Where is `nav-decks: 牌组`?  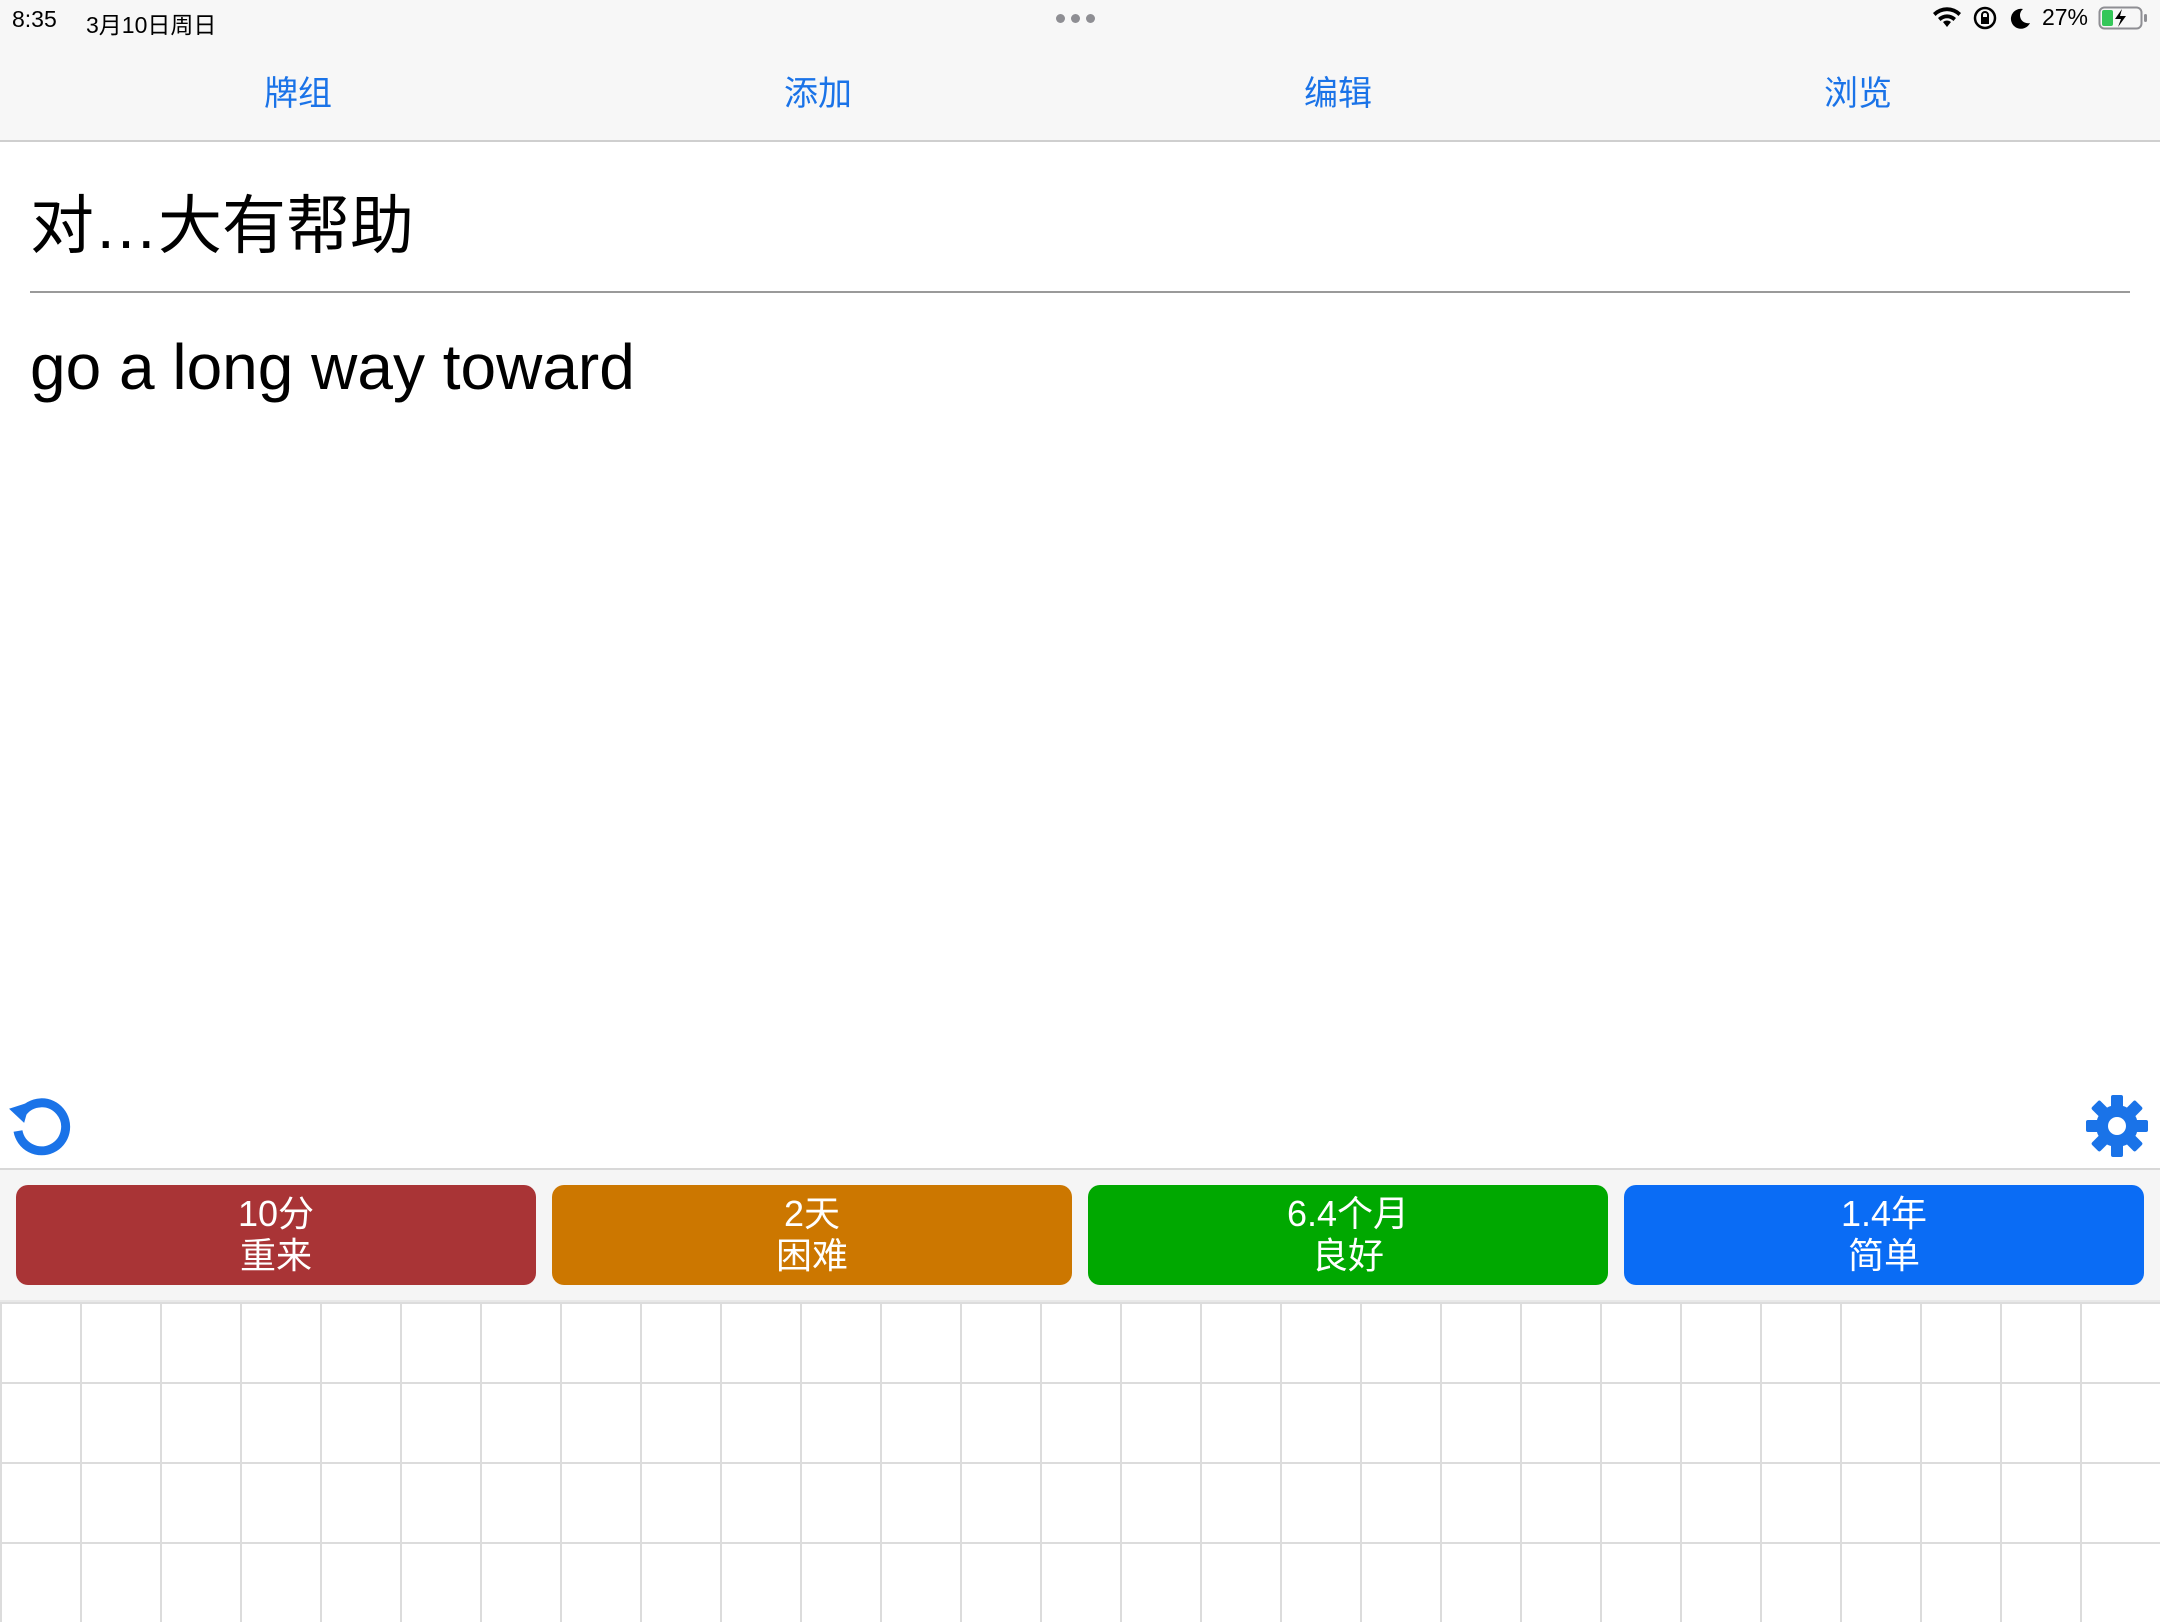 nav-decks: 牌组 is located at coordinates (298, 90).